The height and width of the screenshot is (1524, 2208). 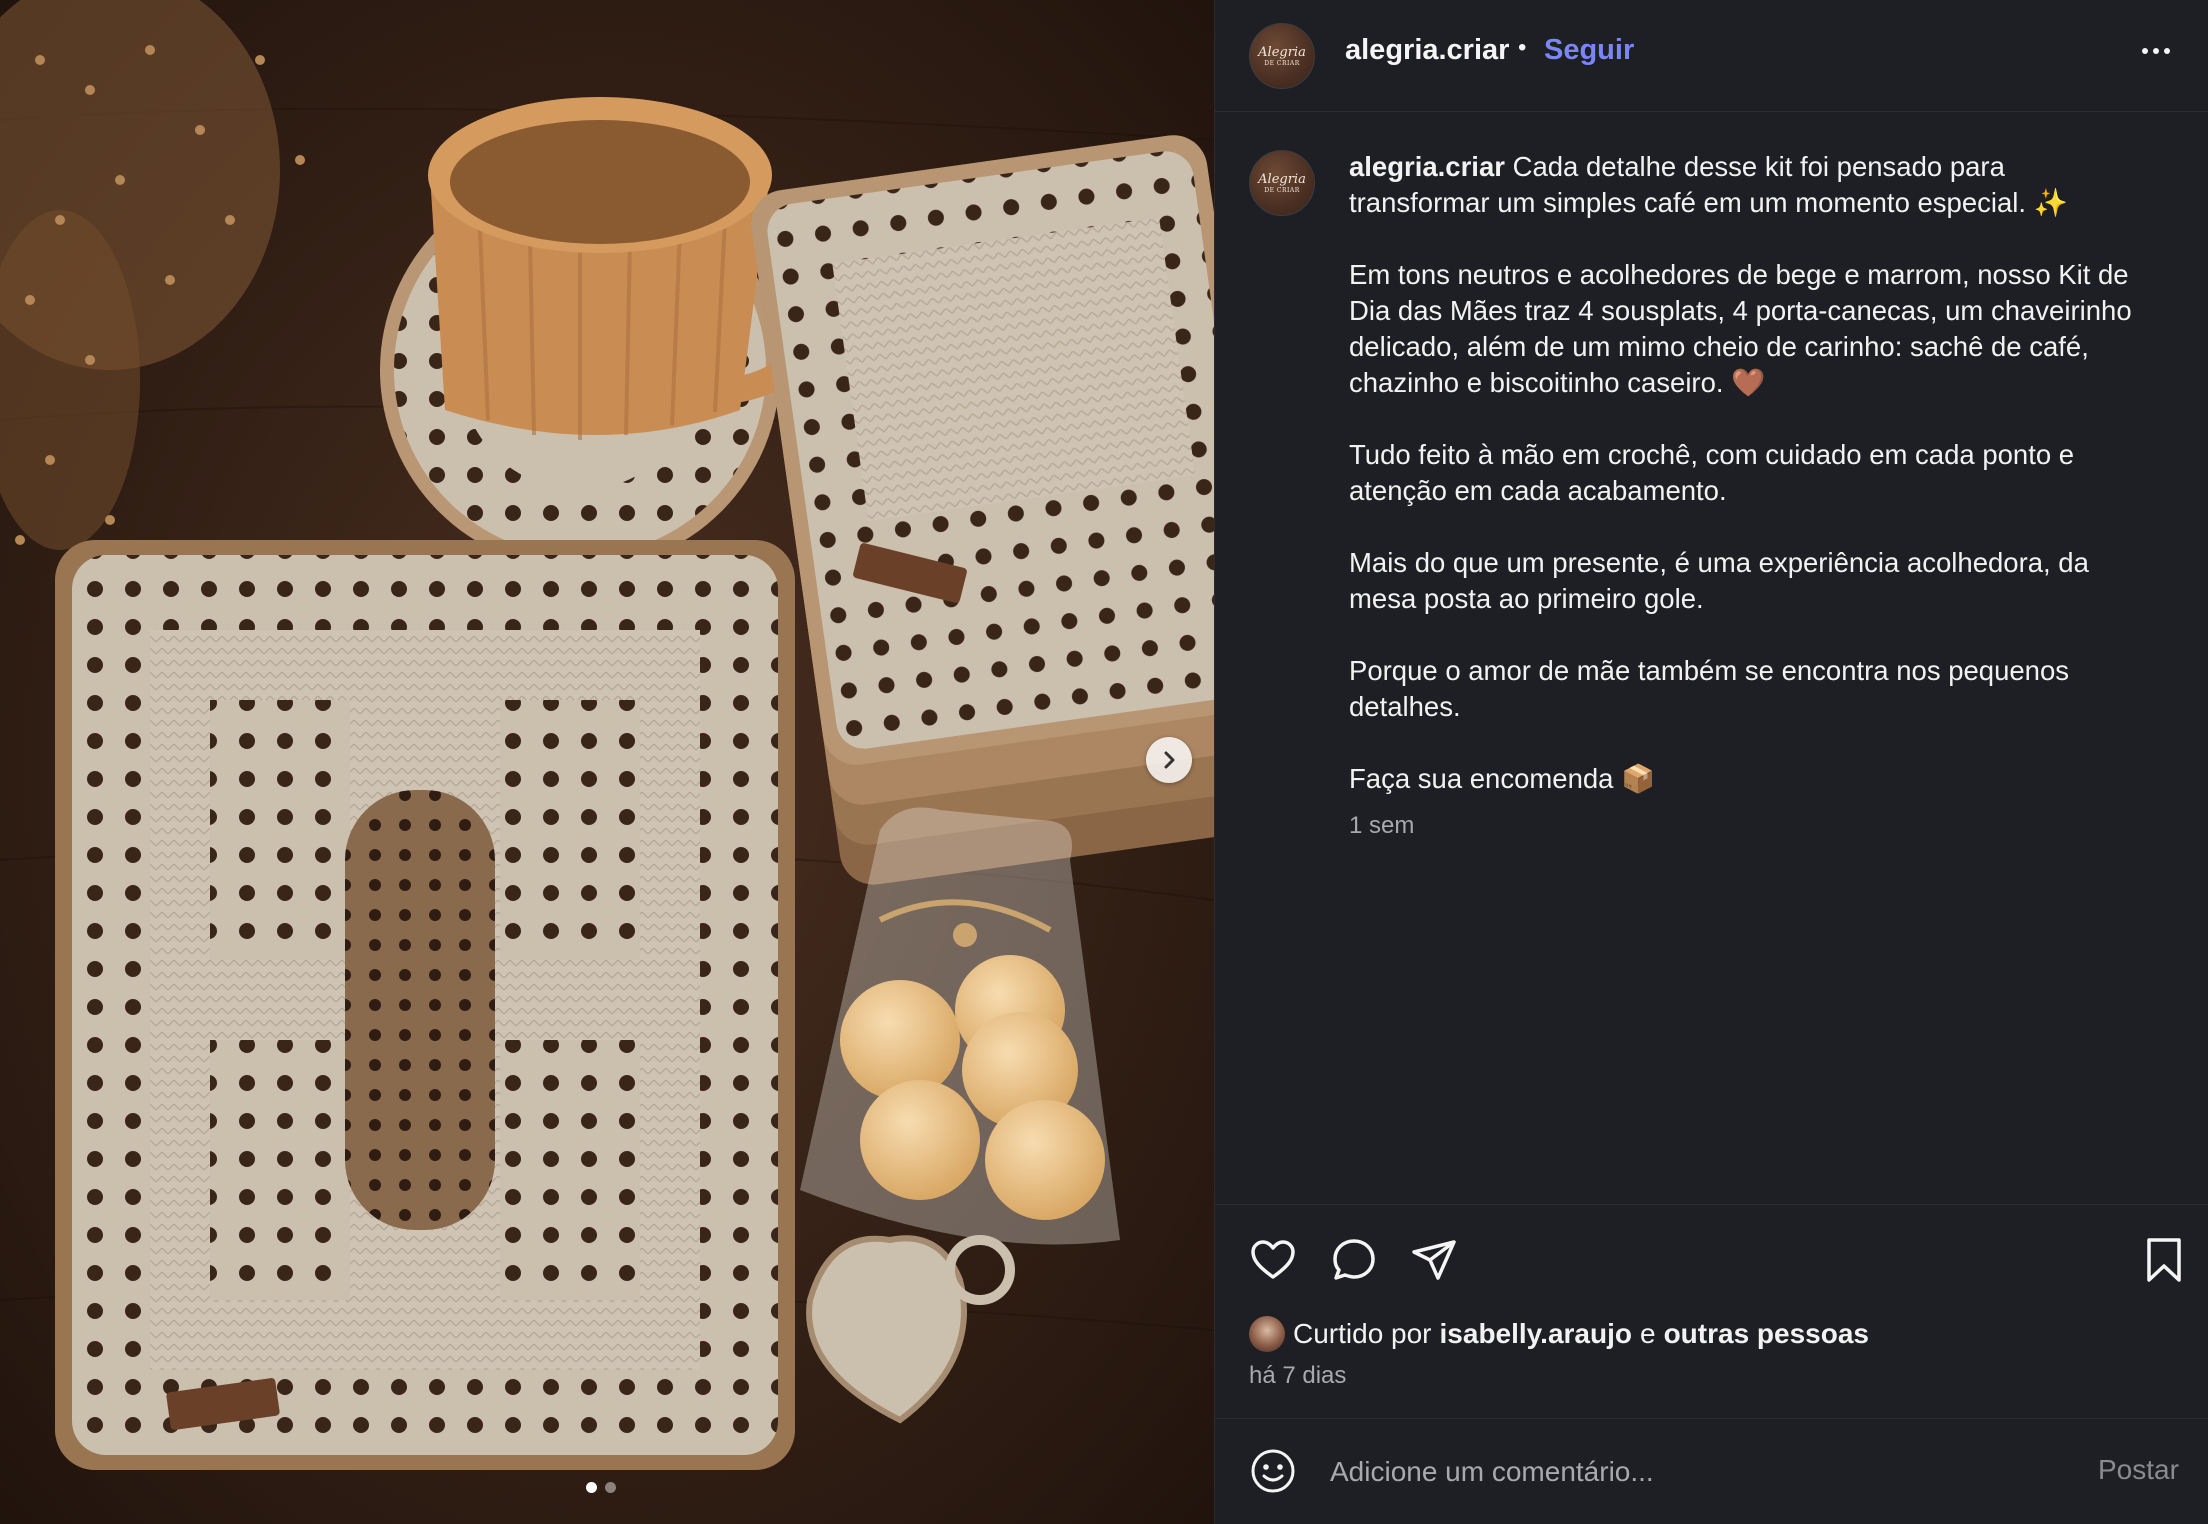 I want to click on comment-input, so click(x=1700, y=1472).